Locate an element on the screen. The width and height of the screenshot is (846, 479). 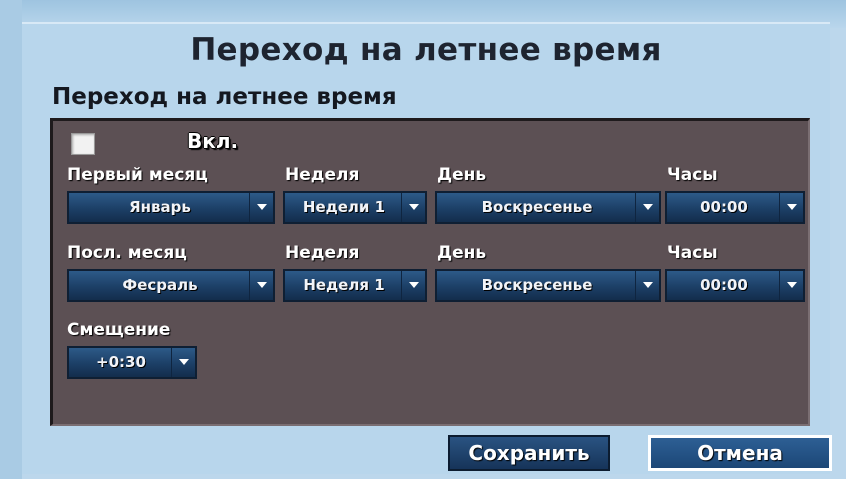
section-title: Переход на летнее время is located at coordinates (224, 97).